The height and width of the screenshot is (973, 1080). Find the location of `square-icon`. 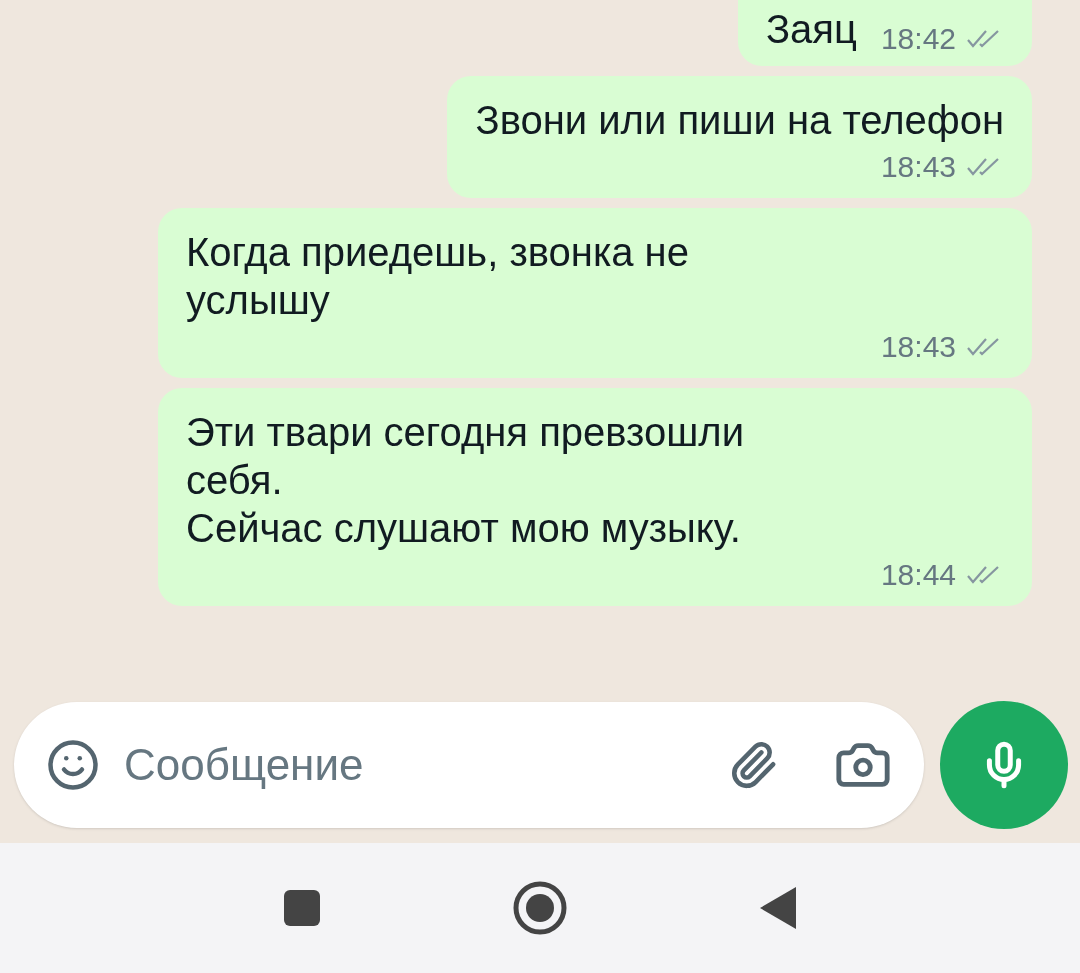

square-icon is located at coordinates (302, 908).